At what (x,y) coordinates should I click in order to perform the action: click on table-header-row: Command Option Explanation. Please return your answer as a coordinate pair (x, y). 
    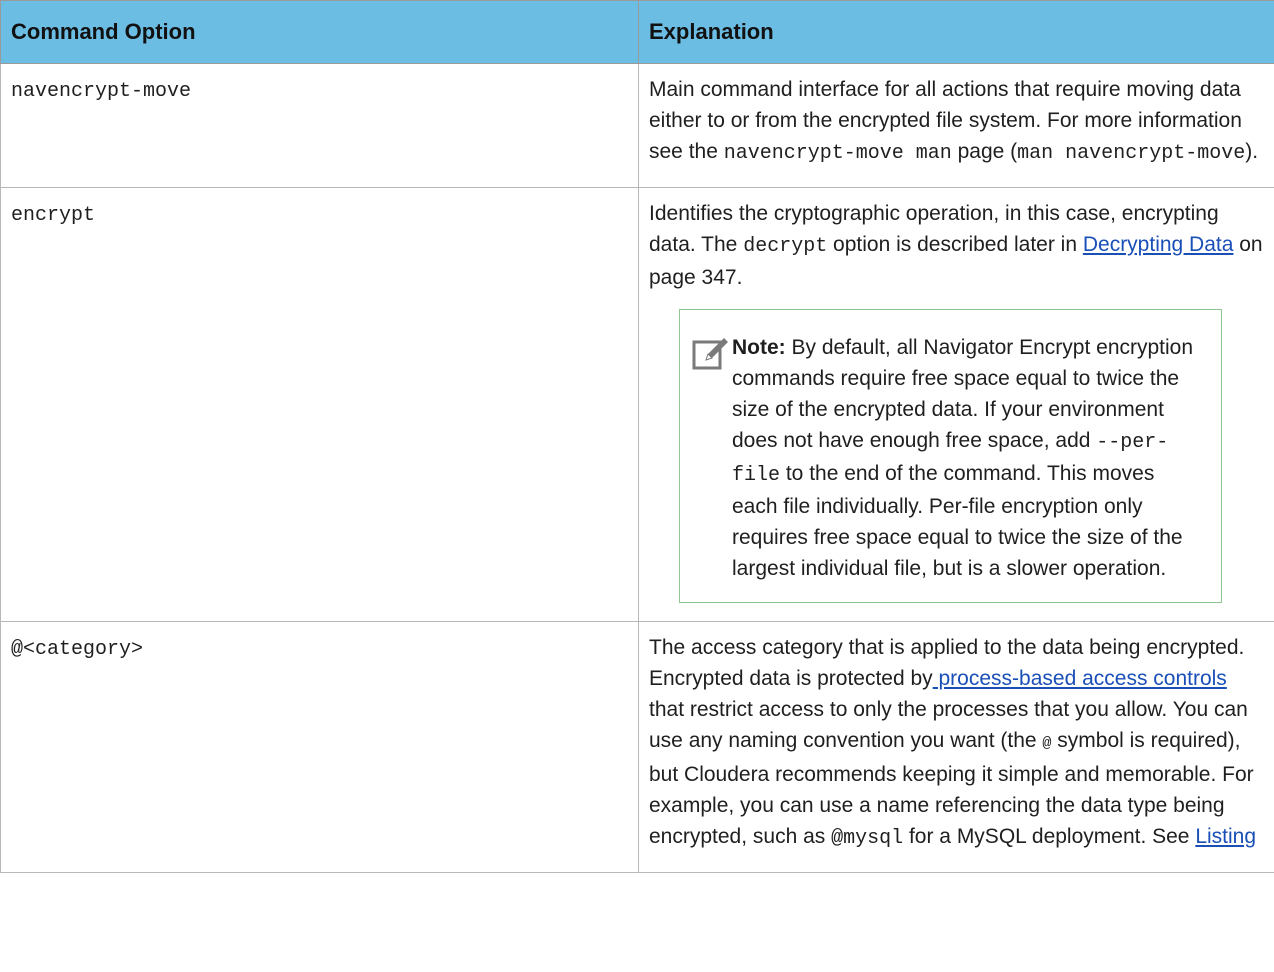
    Looking at the image, I should click on (637, 32).